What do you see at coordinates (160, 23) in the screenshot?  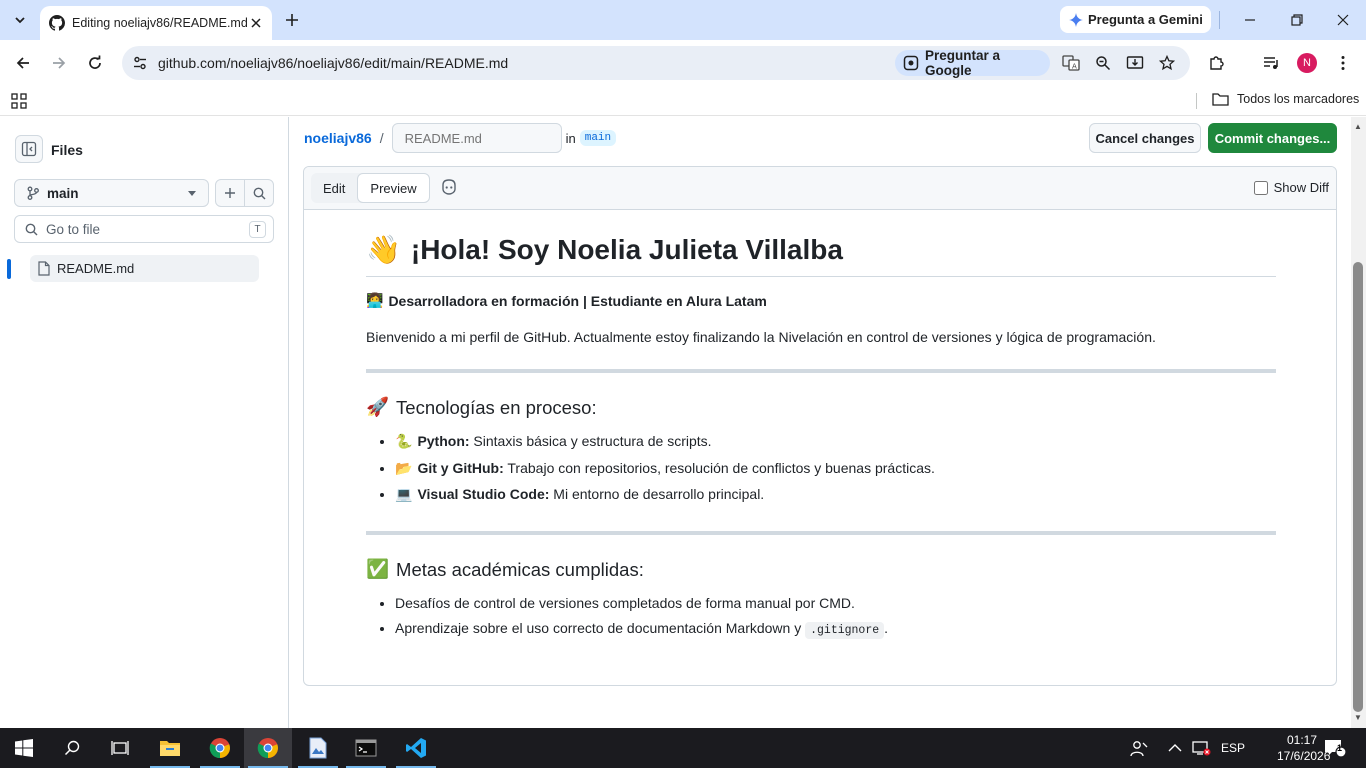 I see `tab-title: Editing noeliajv86/README.md` at bounding box center [160, 23].